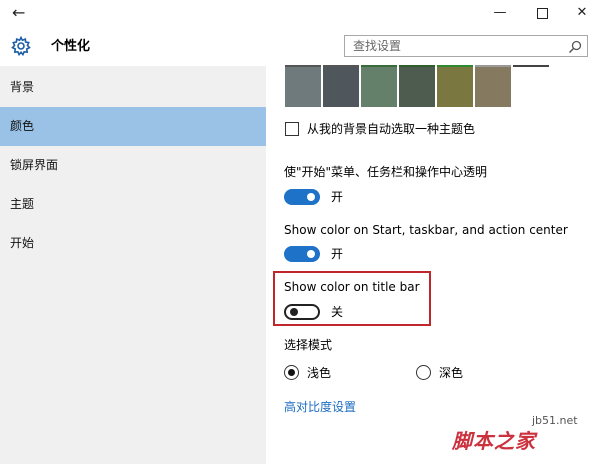  What do you see at coordinates (377, 46) in the screenshot?
I see `search-placeholder: 查找设置` at bounding box center [377, 46].